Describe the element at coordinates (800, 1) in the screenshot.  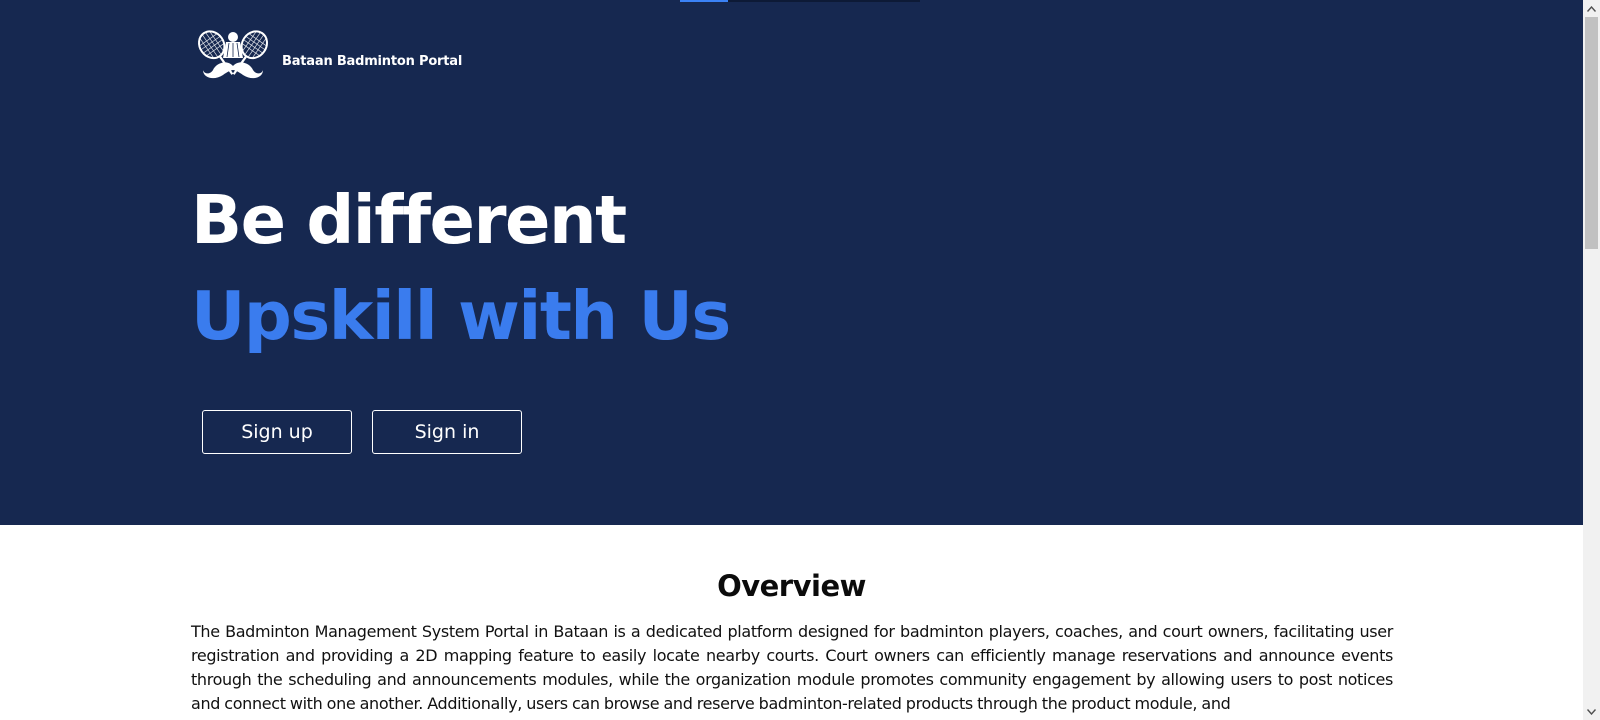
I see `top-progress-indicator` at that location.